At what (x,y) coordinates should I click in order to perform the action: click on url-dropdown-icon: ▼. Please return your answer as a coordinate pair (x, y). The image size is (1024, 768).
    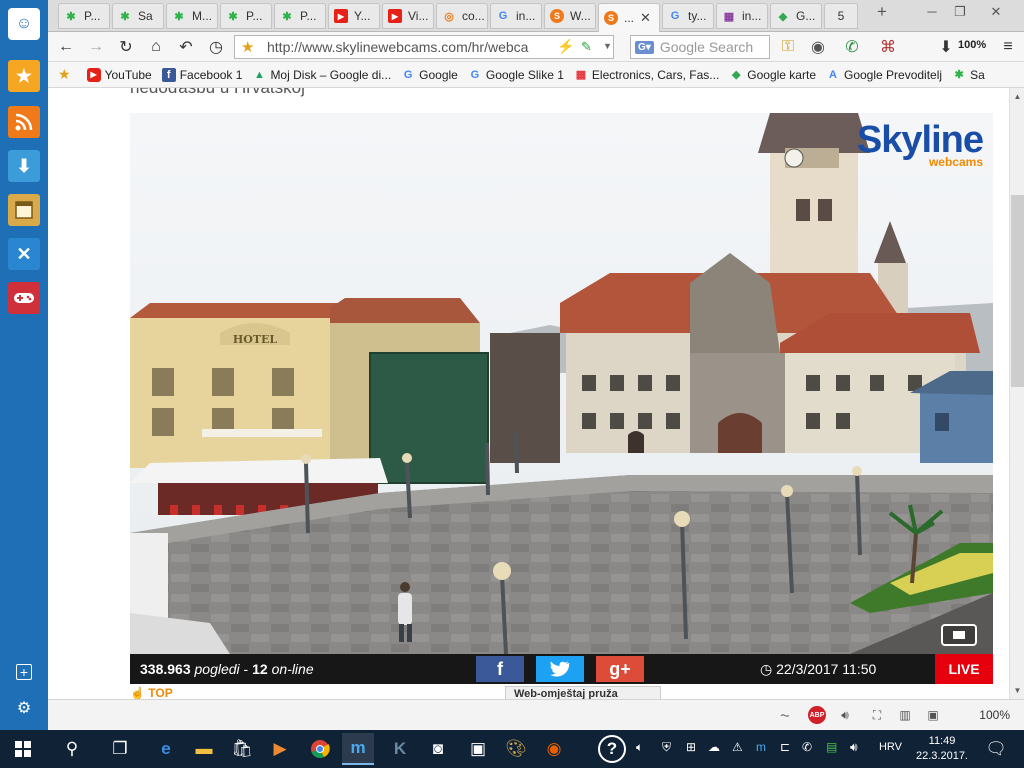
    Looking at the image, I should click on (607, 46).